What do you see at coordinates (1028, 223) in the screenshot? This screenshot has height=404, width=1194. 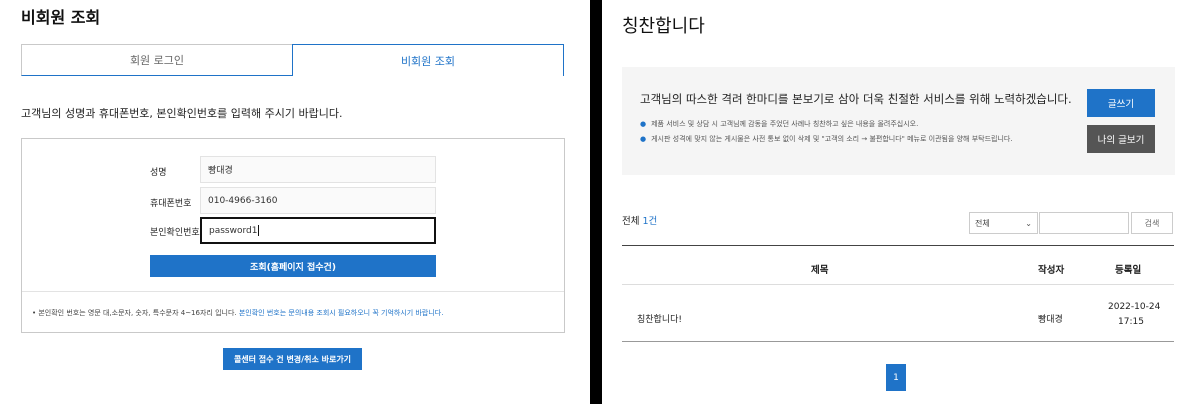 I see `chevron-down-icon: ⌄` at bounding box center [1028, 223].